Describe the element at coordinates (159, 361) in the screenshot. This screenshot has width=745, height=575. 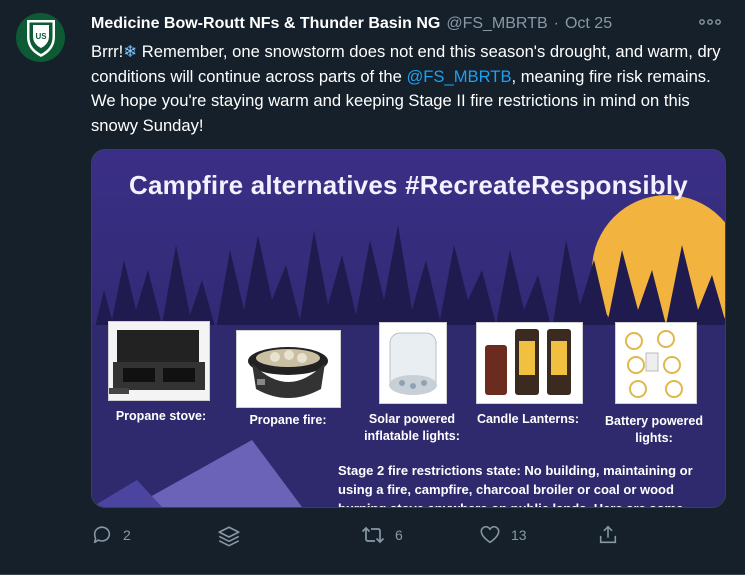
I see `propane-stove-image` at that location.